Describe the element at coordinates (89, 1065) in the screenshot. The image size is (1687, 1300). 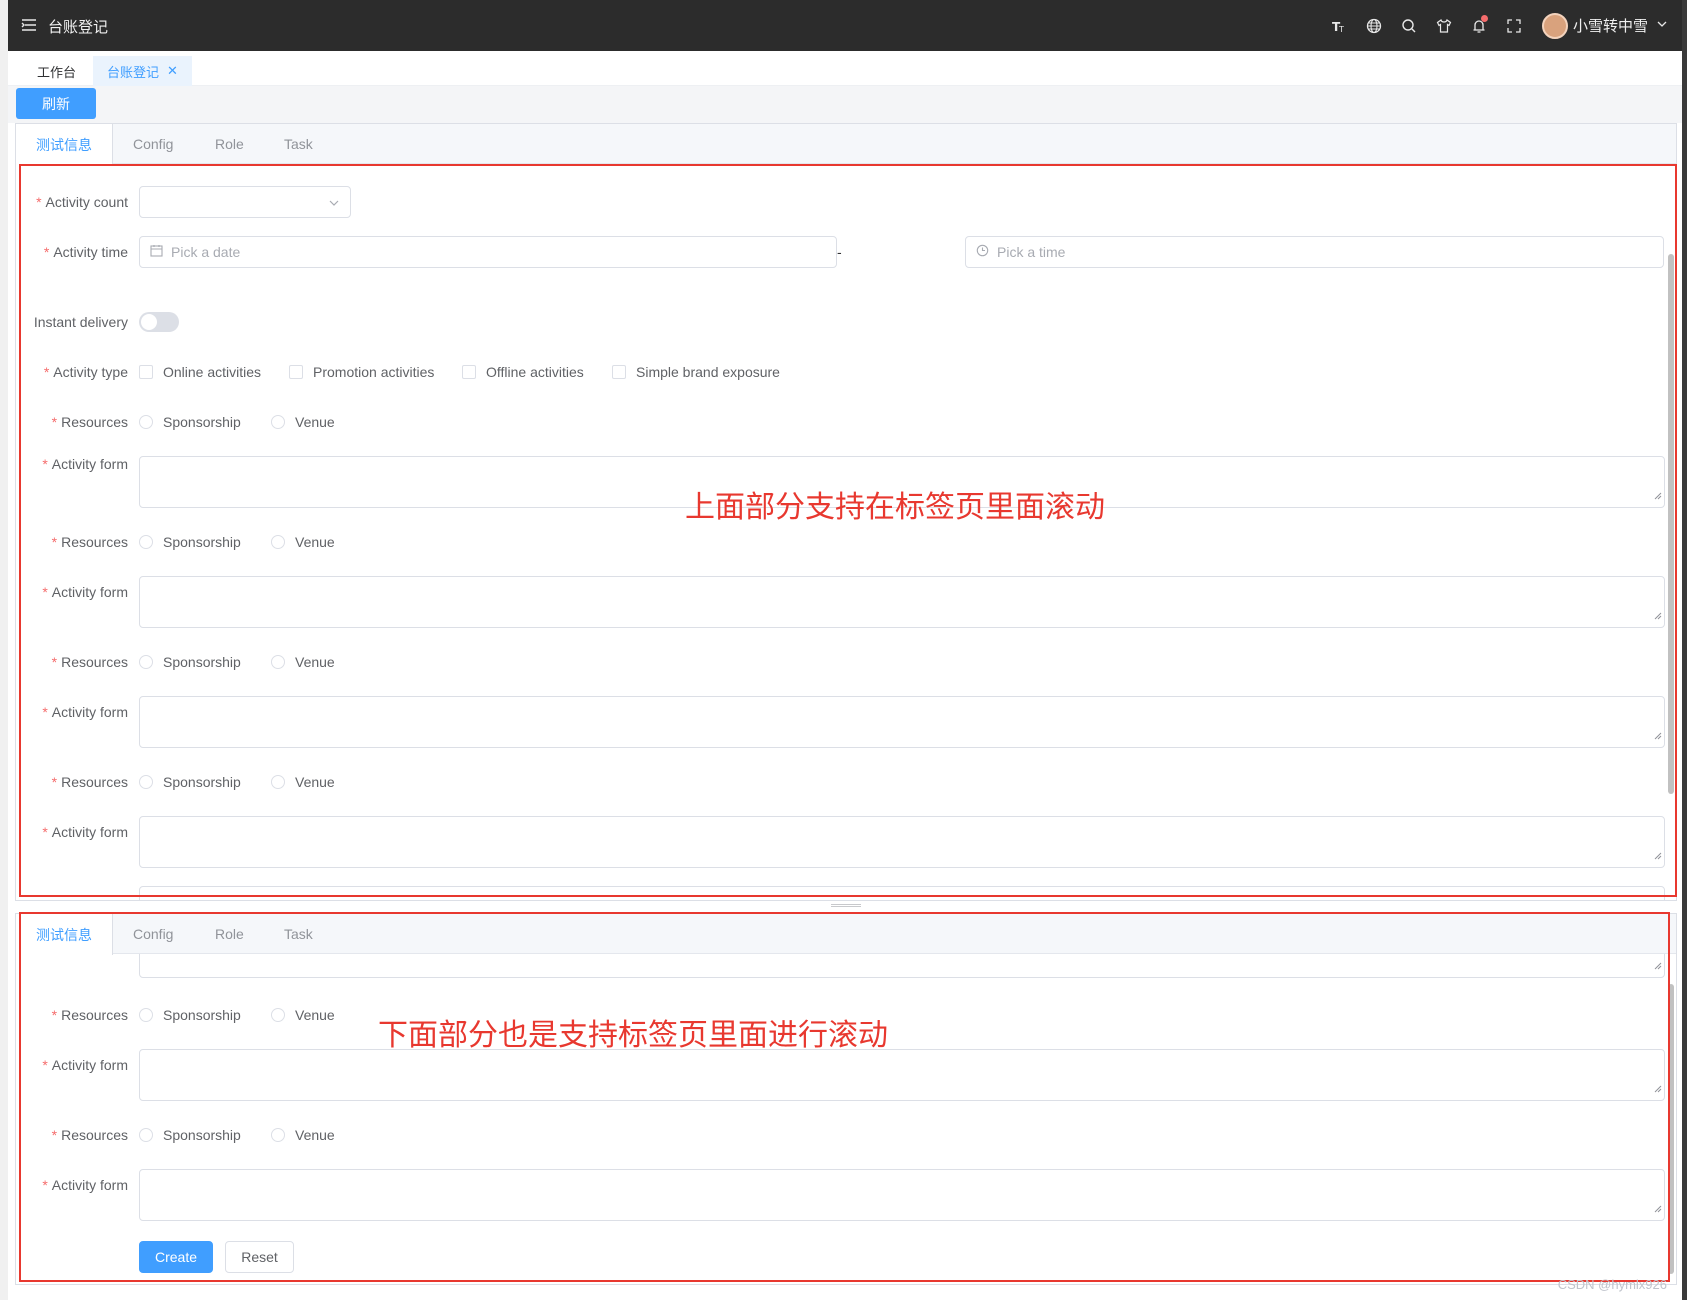
I see `activity-form-label: Activity form` at that location.